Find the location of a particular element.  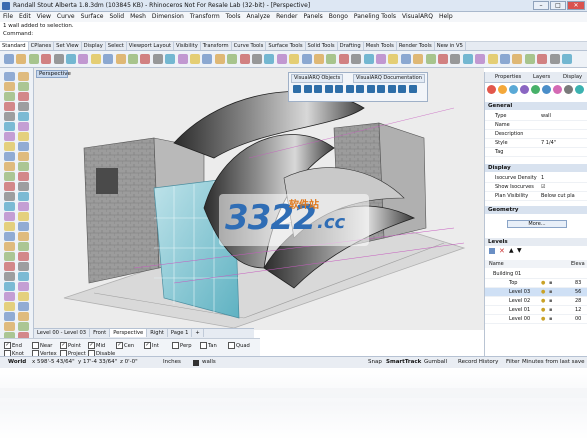

checkbox-icon is located at coordinates (203, 345).